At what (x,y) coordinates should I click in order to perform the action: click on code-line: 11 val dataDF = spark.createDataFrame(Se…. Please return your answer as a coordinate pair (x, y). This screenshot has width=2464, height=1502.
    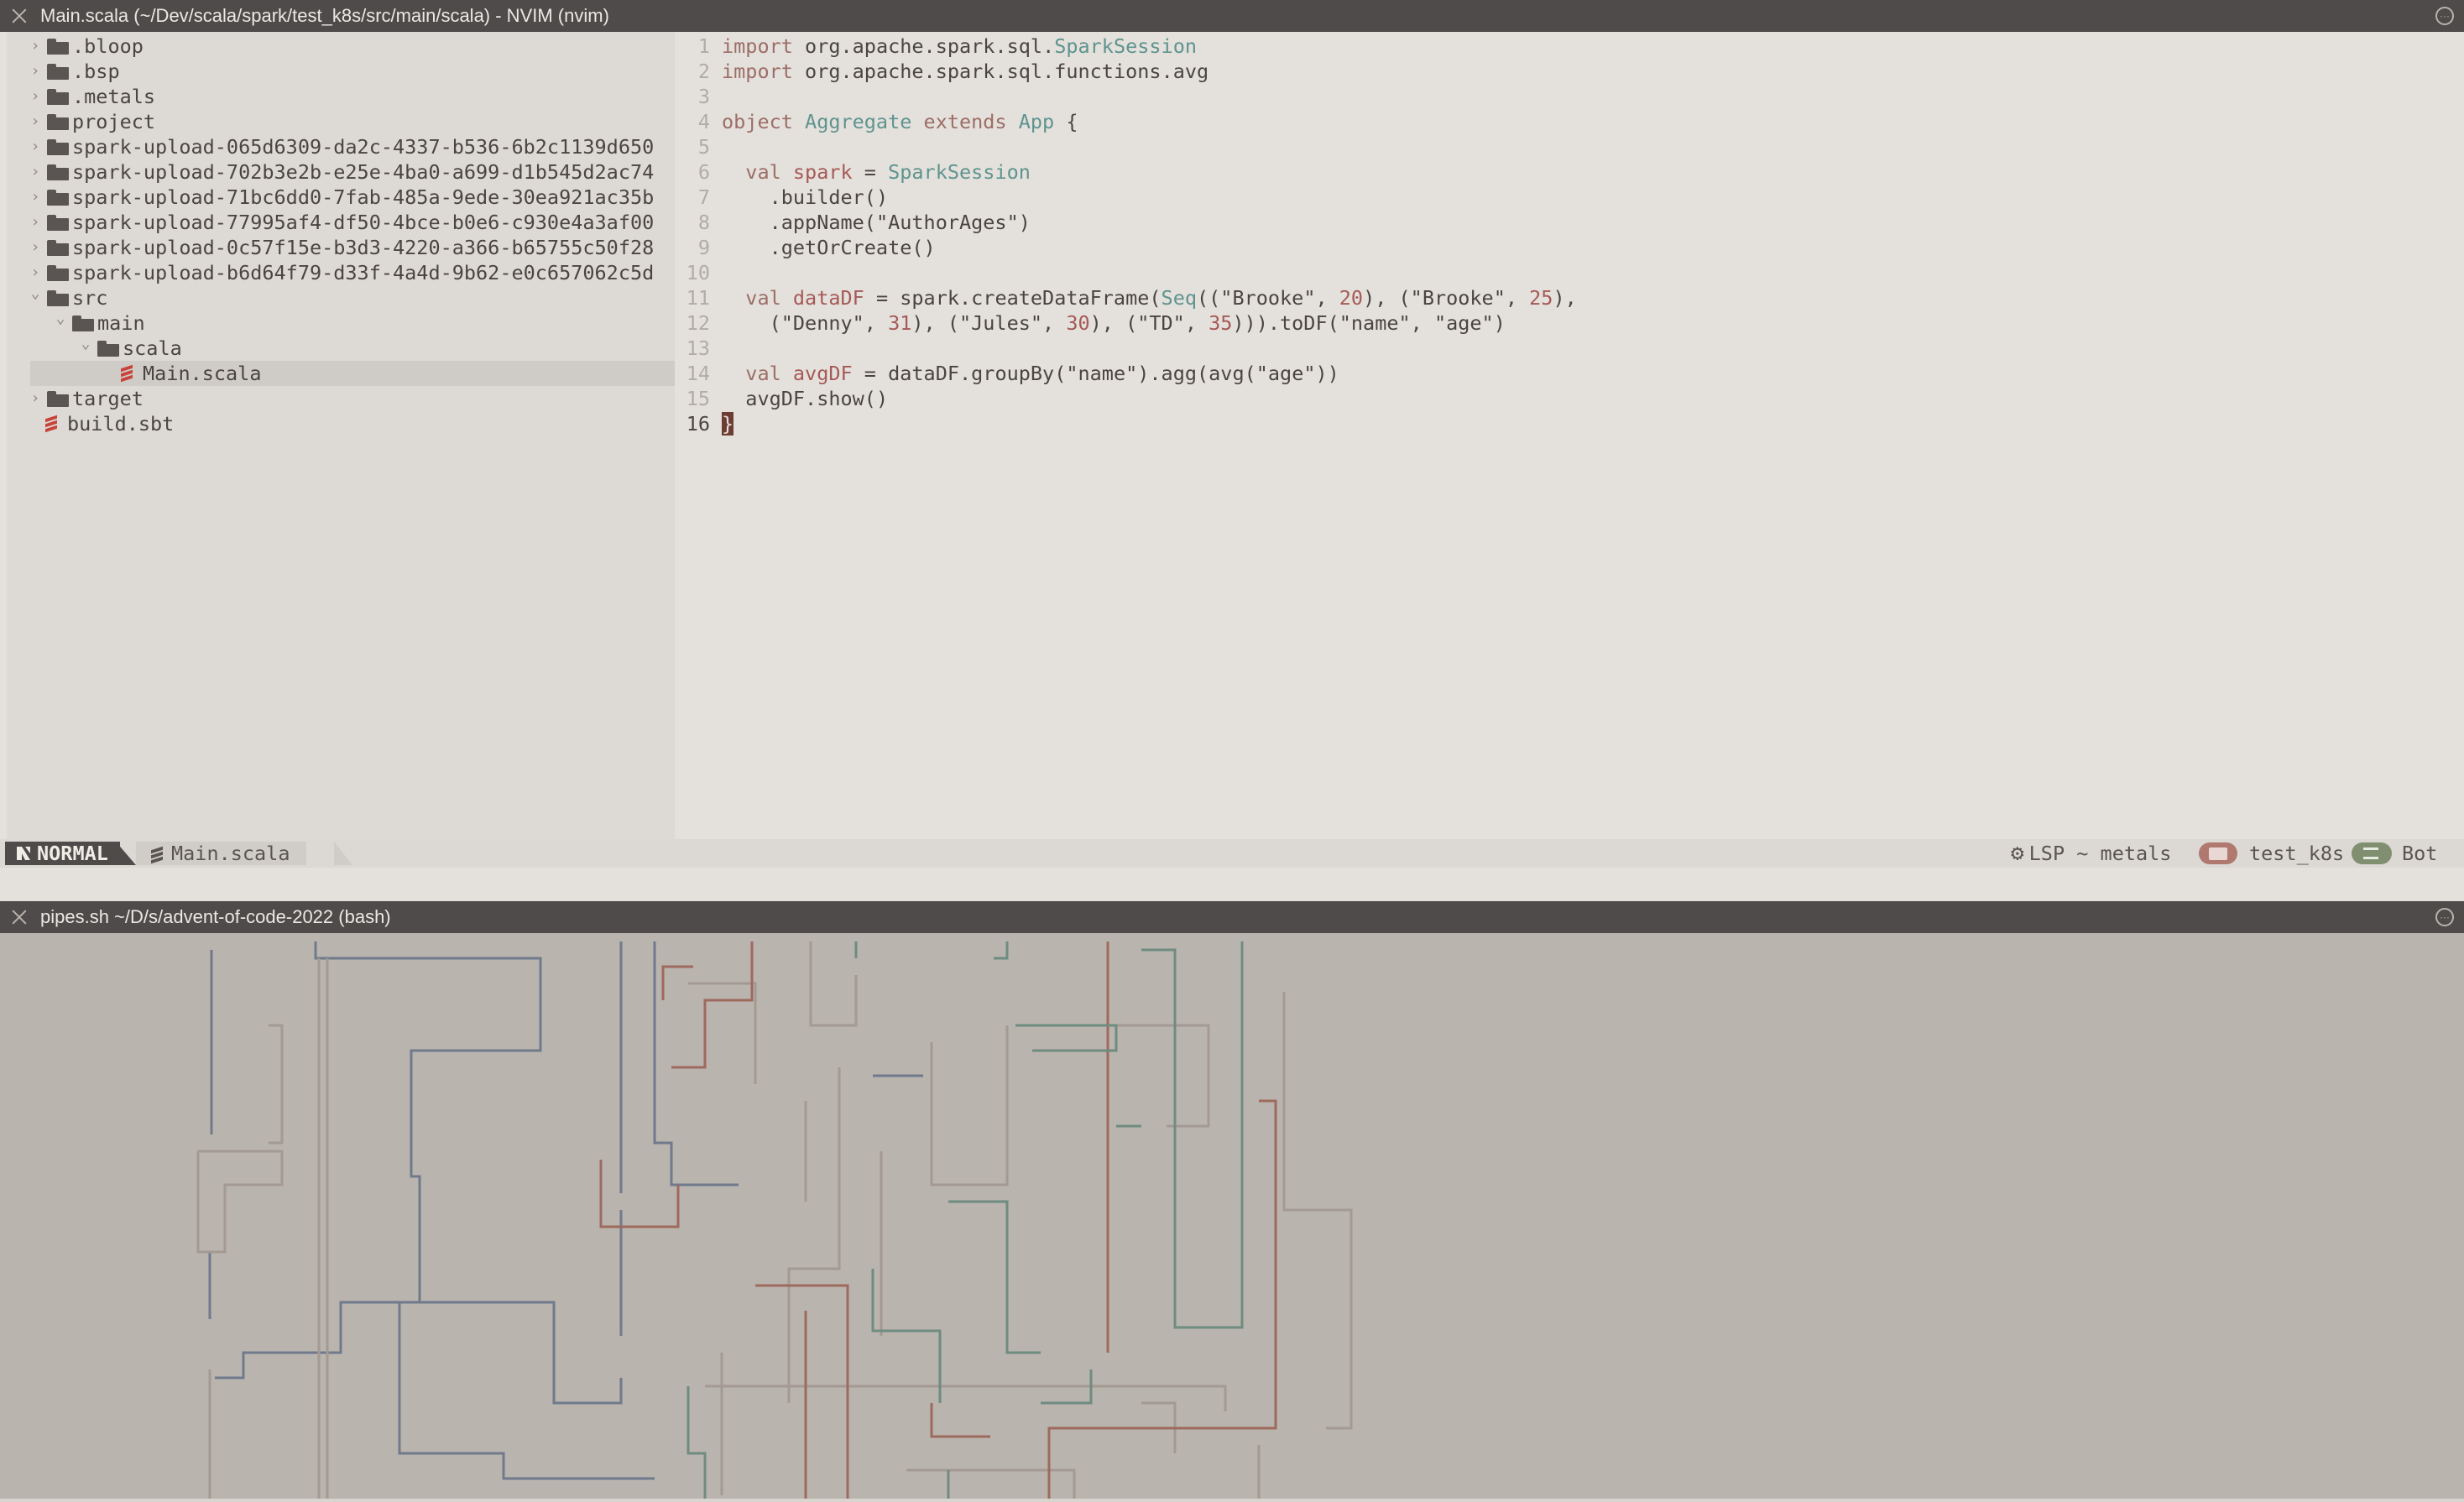
    Looking at the image, I should click on (1126, 297).